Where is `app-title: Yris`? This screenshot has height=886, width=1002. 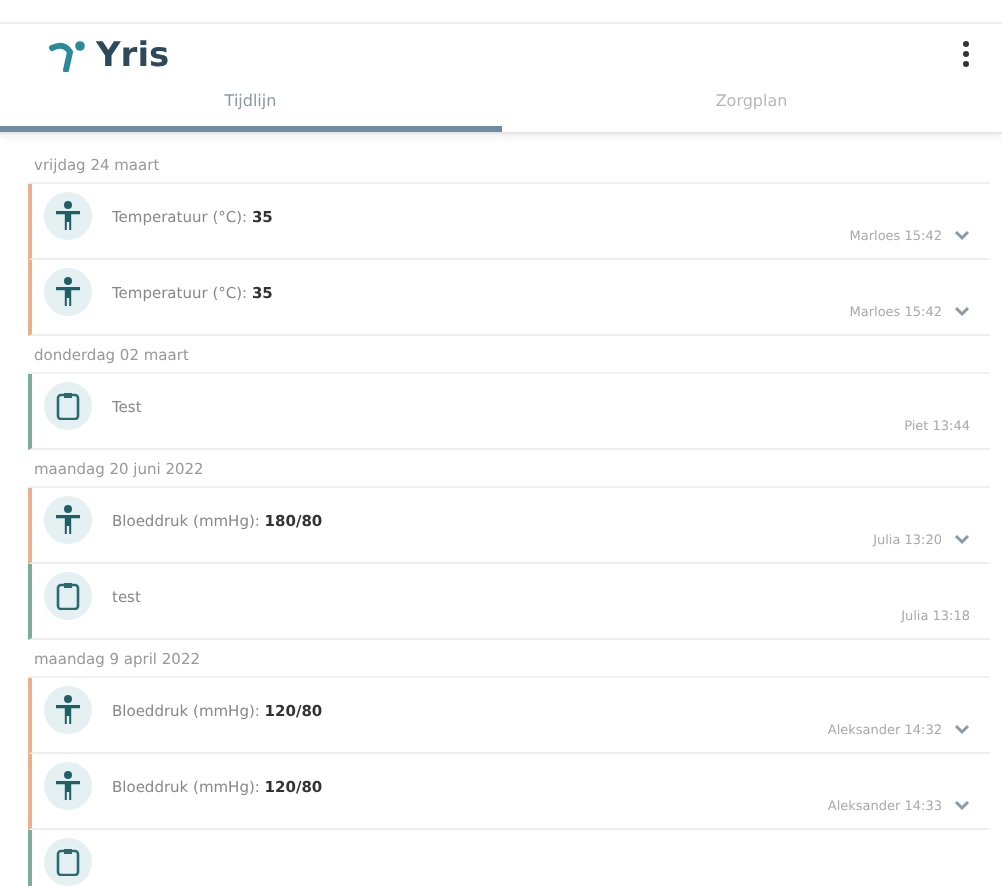
app-title: Yris is located at coordinates (133, 56).